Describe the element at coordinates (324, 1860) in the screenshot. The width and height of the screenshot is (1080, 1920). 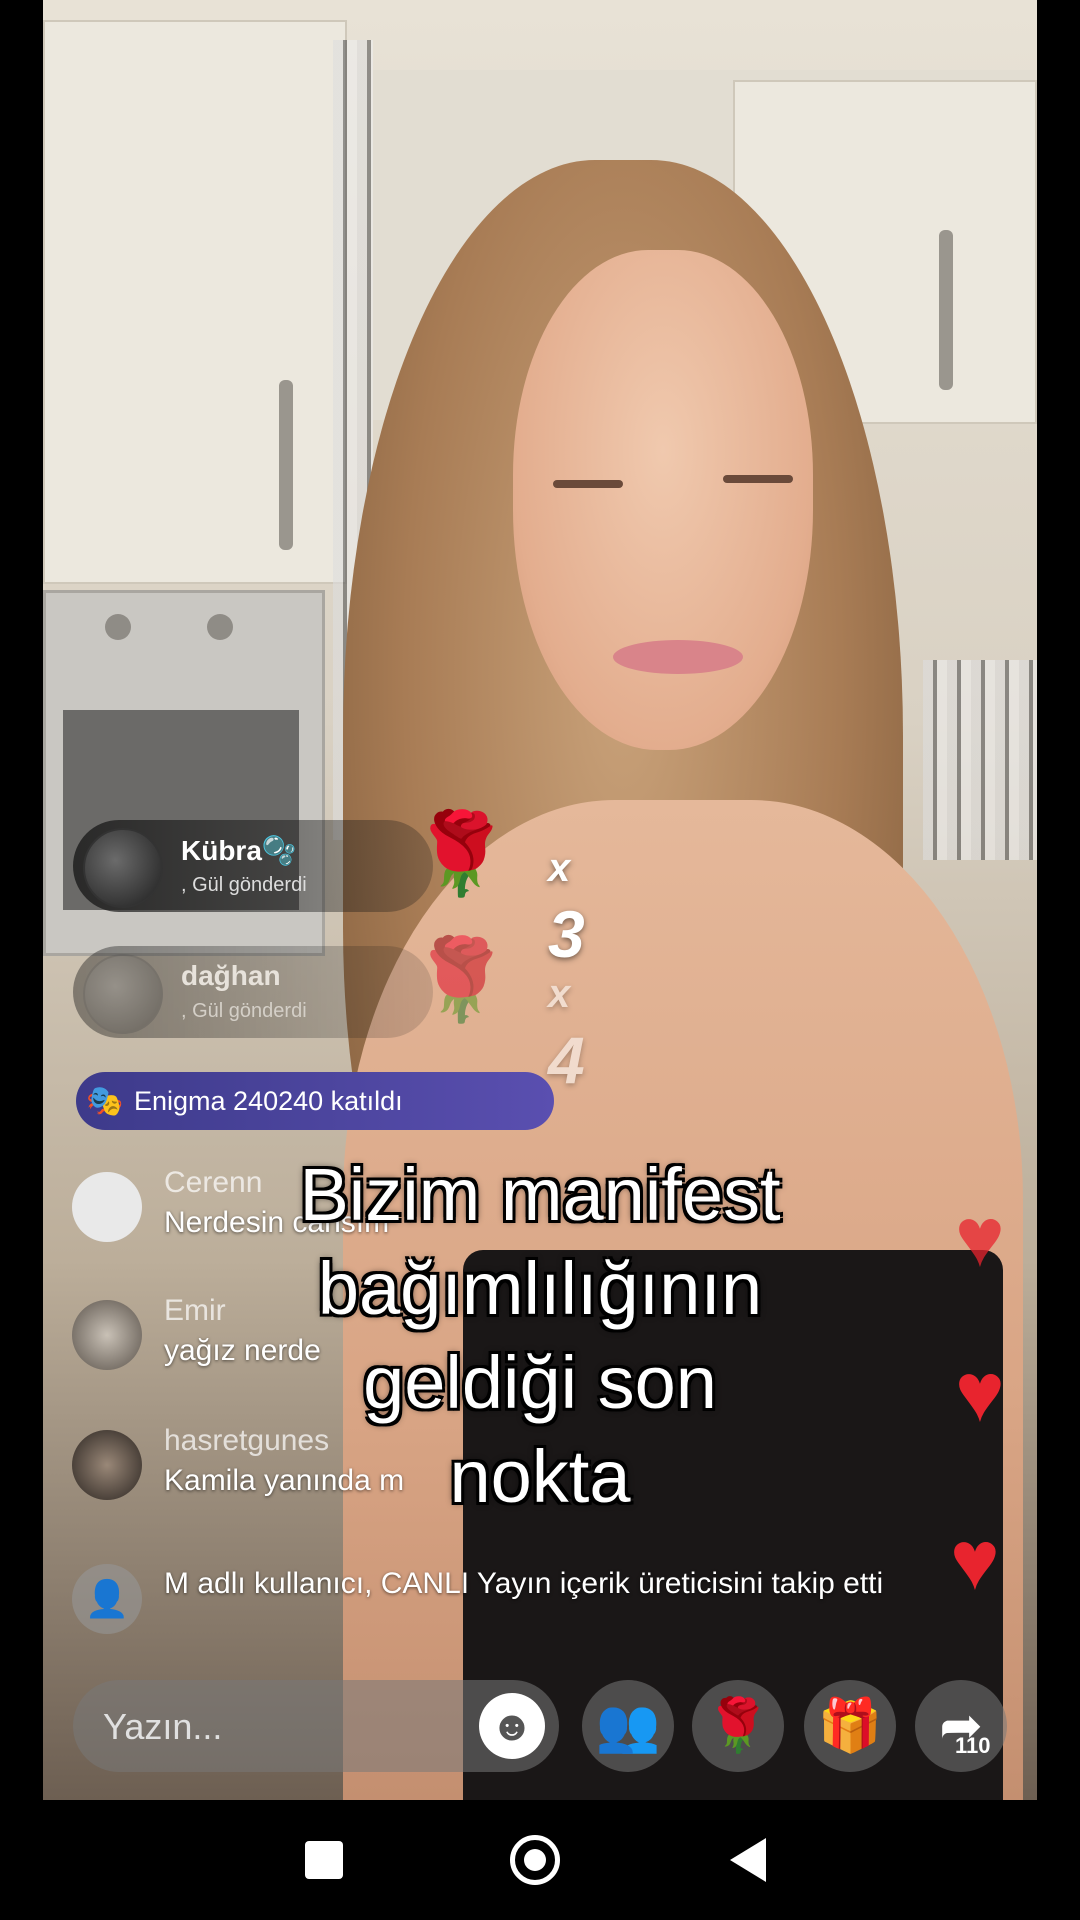
I see `recents-button` at that location.